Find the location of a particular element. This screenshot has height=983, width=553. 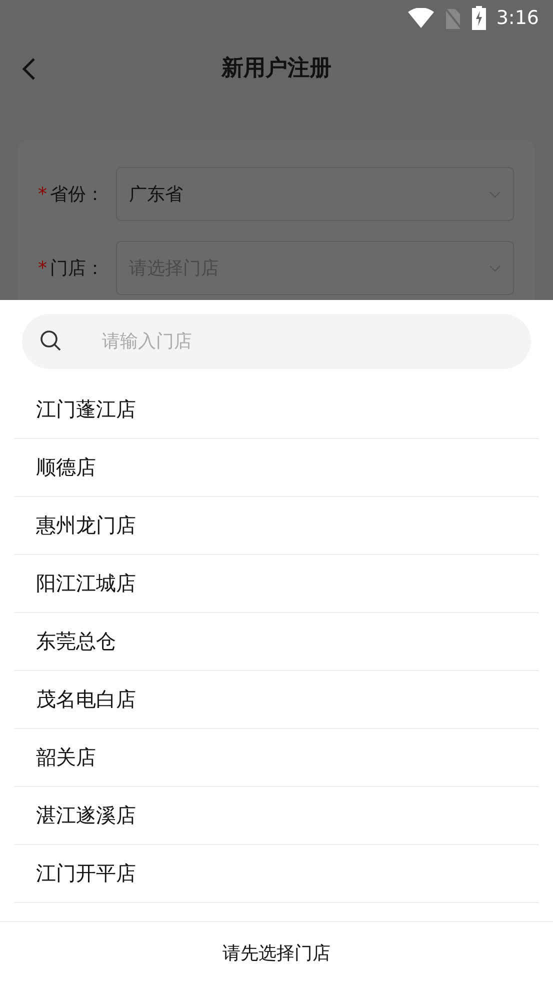

store-item: 惠州龙门店 is located at coordinates (276, 526).